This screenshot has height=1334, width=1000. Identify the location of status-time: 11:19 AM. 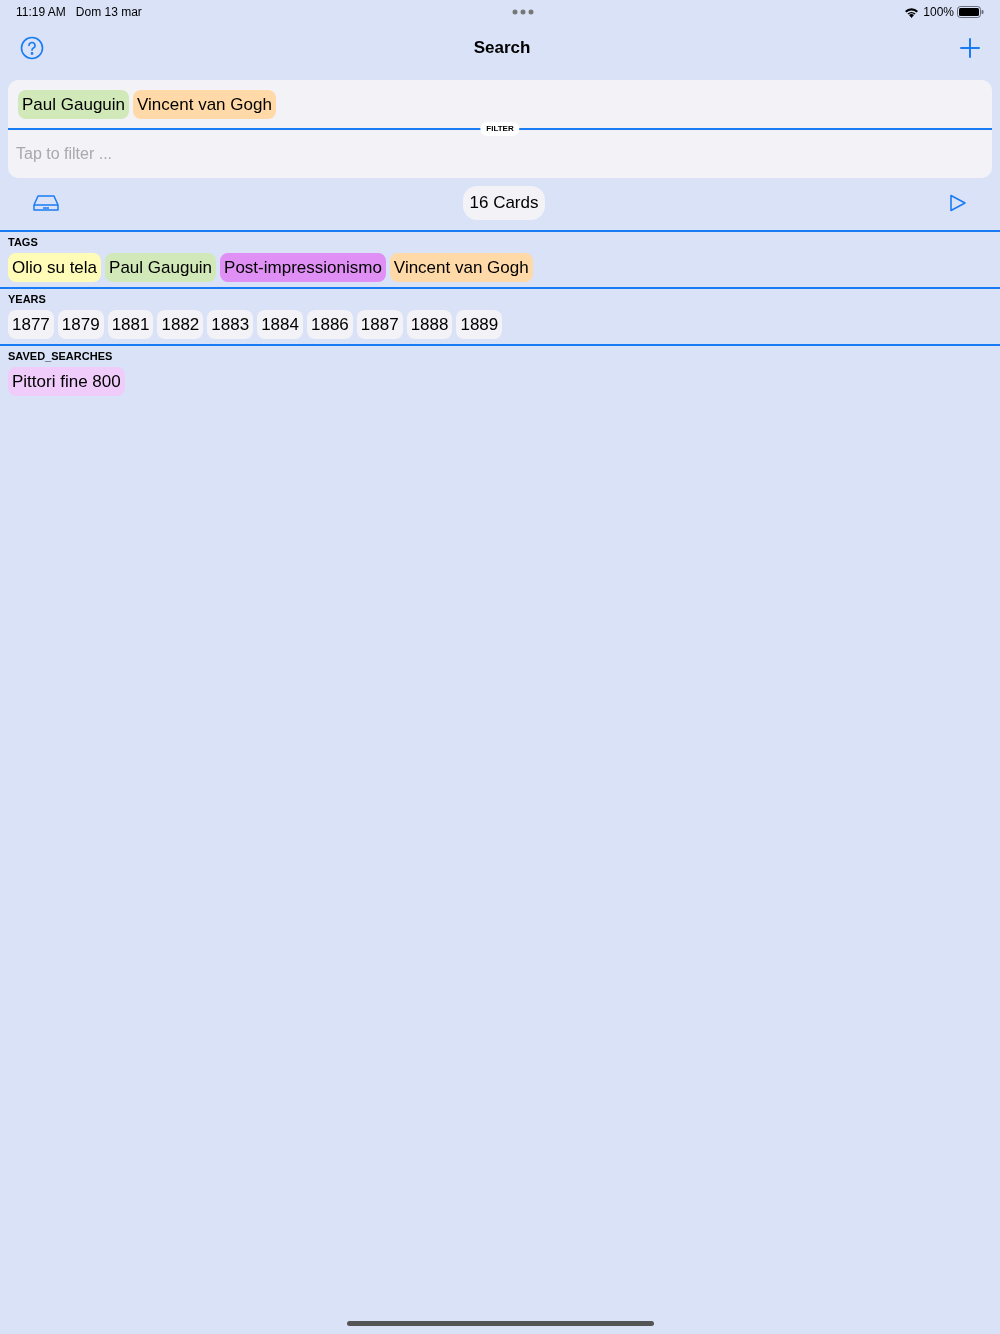
(41, 12).